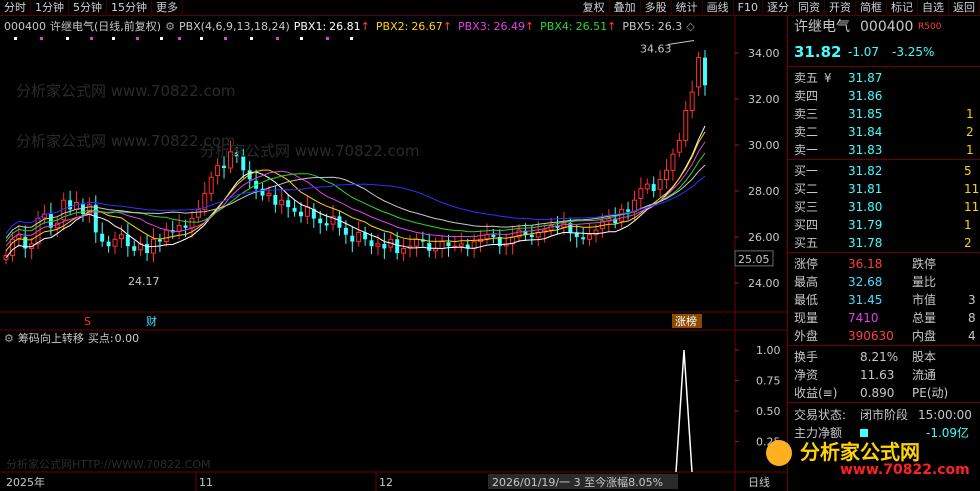 The width and height of the screenshot is (980, 491). What do you see at coordinates (884, 207) in the screenshot?
I see `bid-row: 买三 31.80 11` at bounding box center [884, 207].